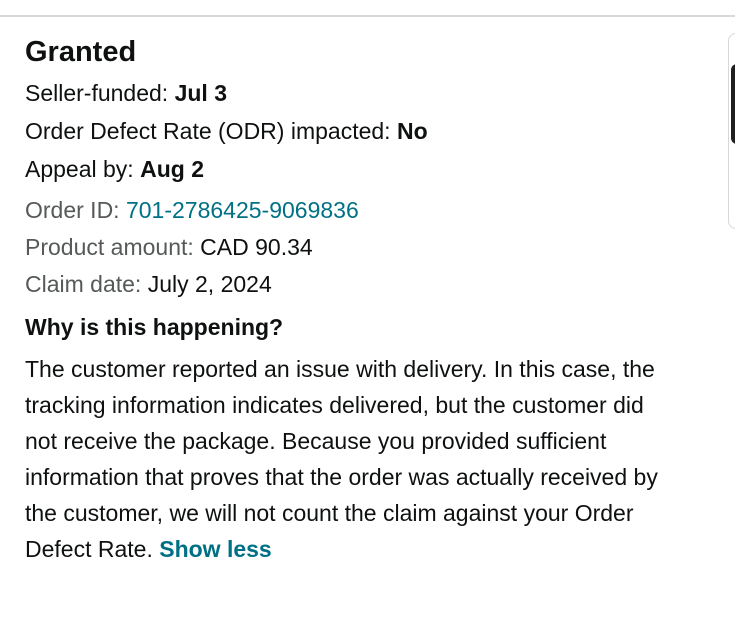 Image resolution: width=735 pixels, height=625 pixels. I want to click on appeal-by-value: Aug 2, so click(172, 169).